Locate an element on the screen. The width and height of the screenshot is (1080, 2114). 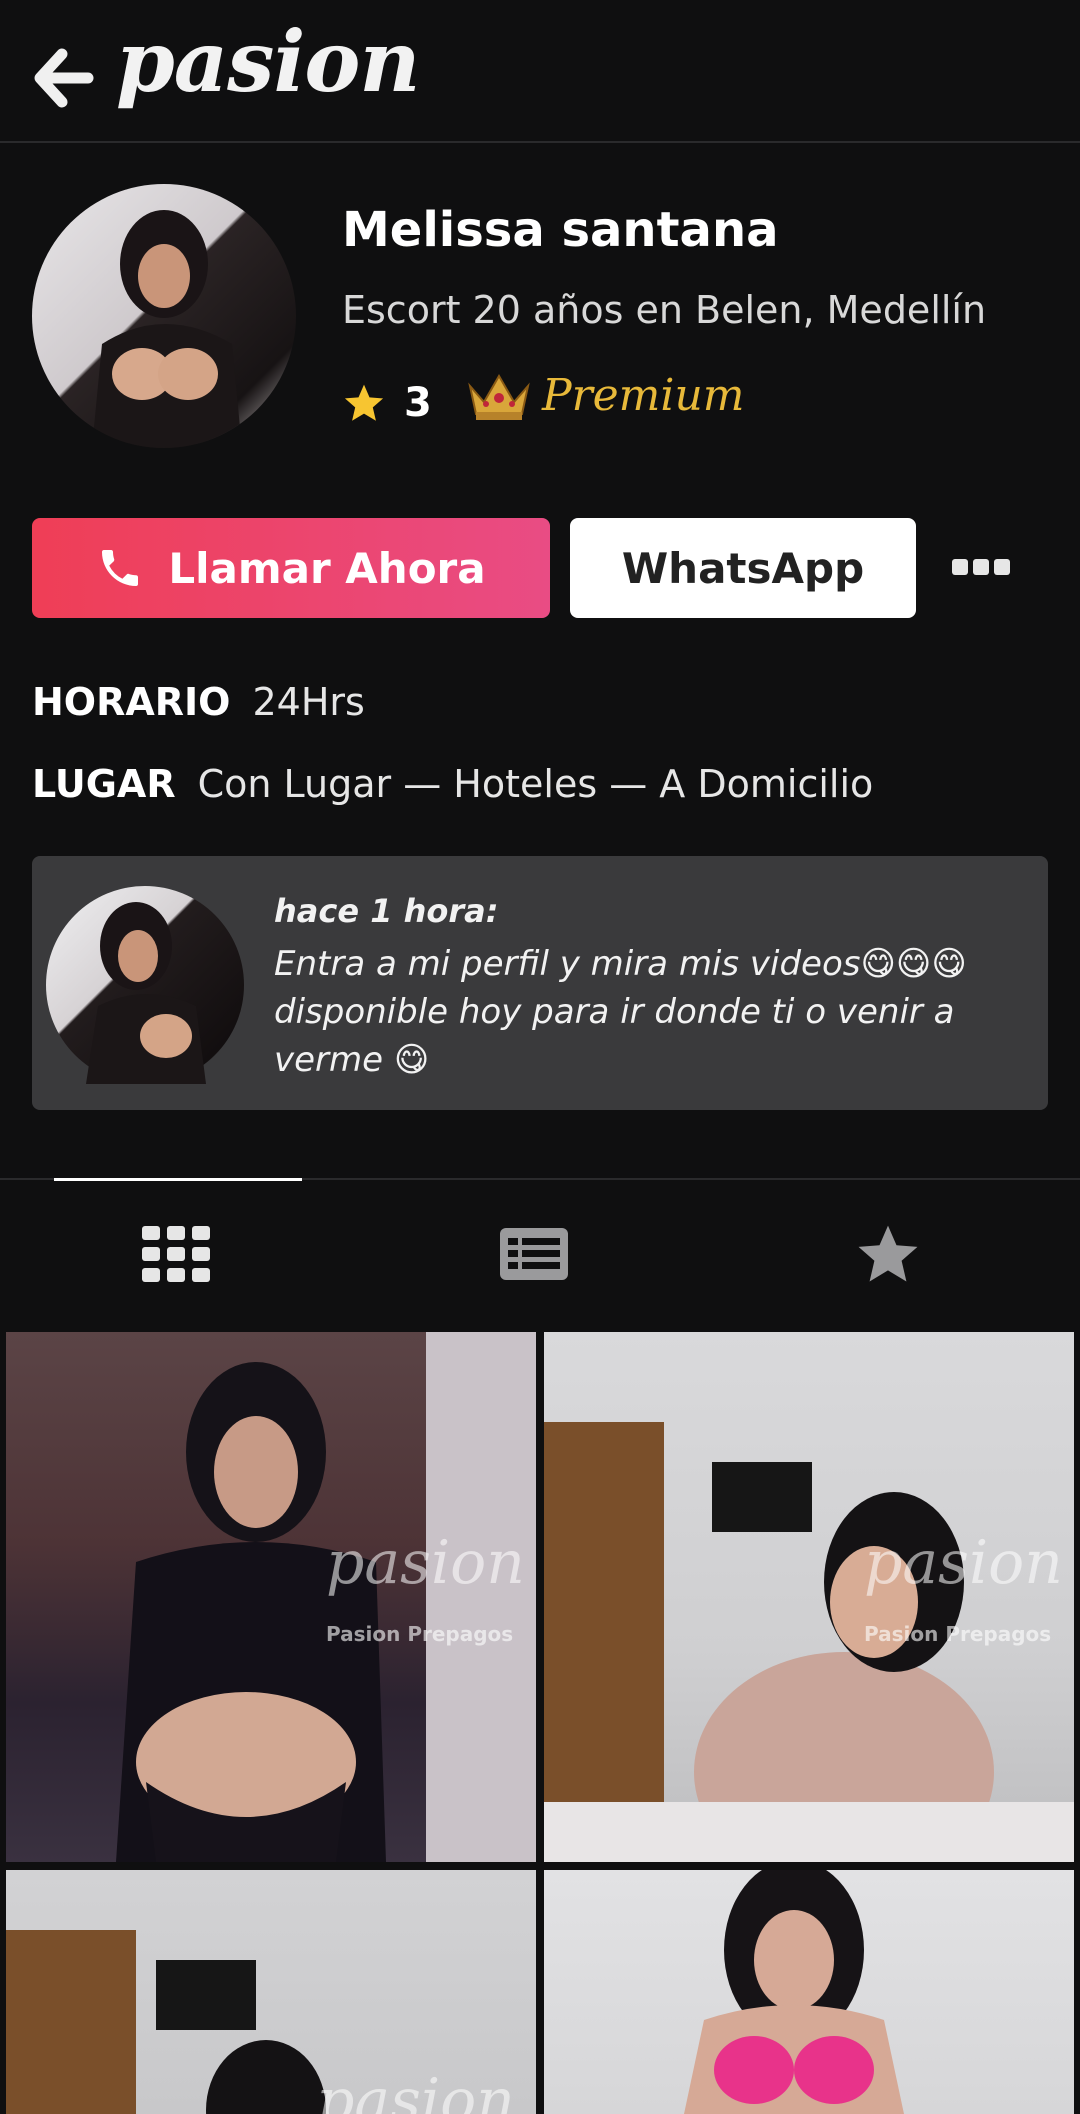
lugar-row: LUGAR Con Lugar — Hoteles — A Domicilio is located at coordinates (452, 784).